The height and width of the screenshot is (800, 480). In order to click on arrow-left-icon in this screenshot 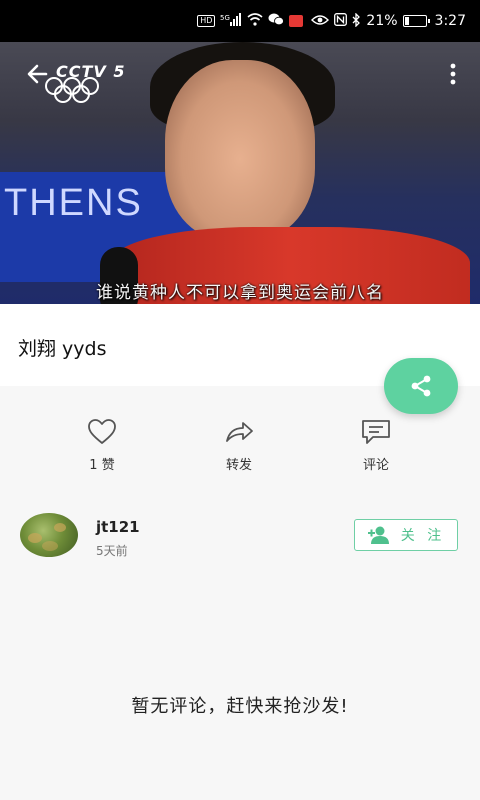, I will do `click(37, 74)`.